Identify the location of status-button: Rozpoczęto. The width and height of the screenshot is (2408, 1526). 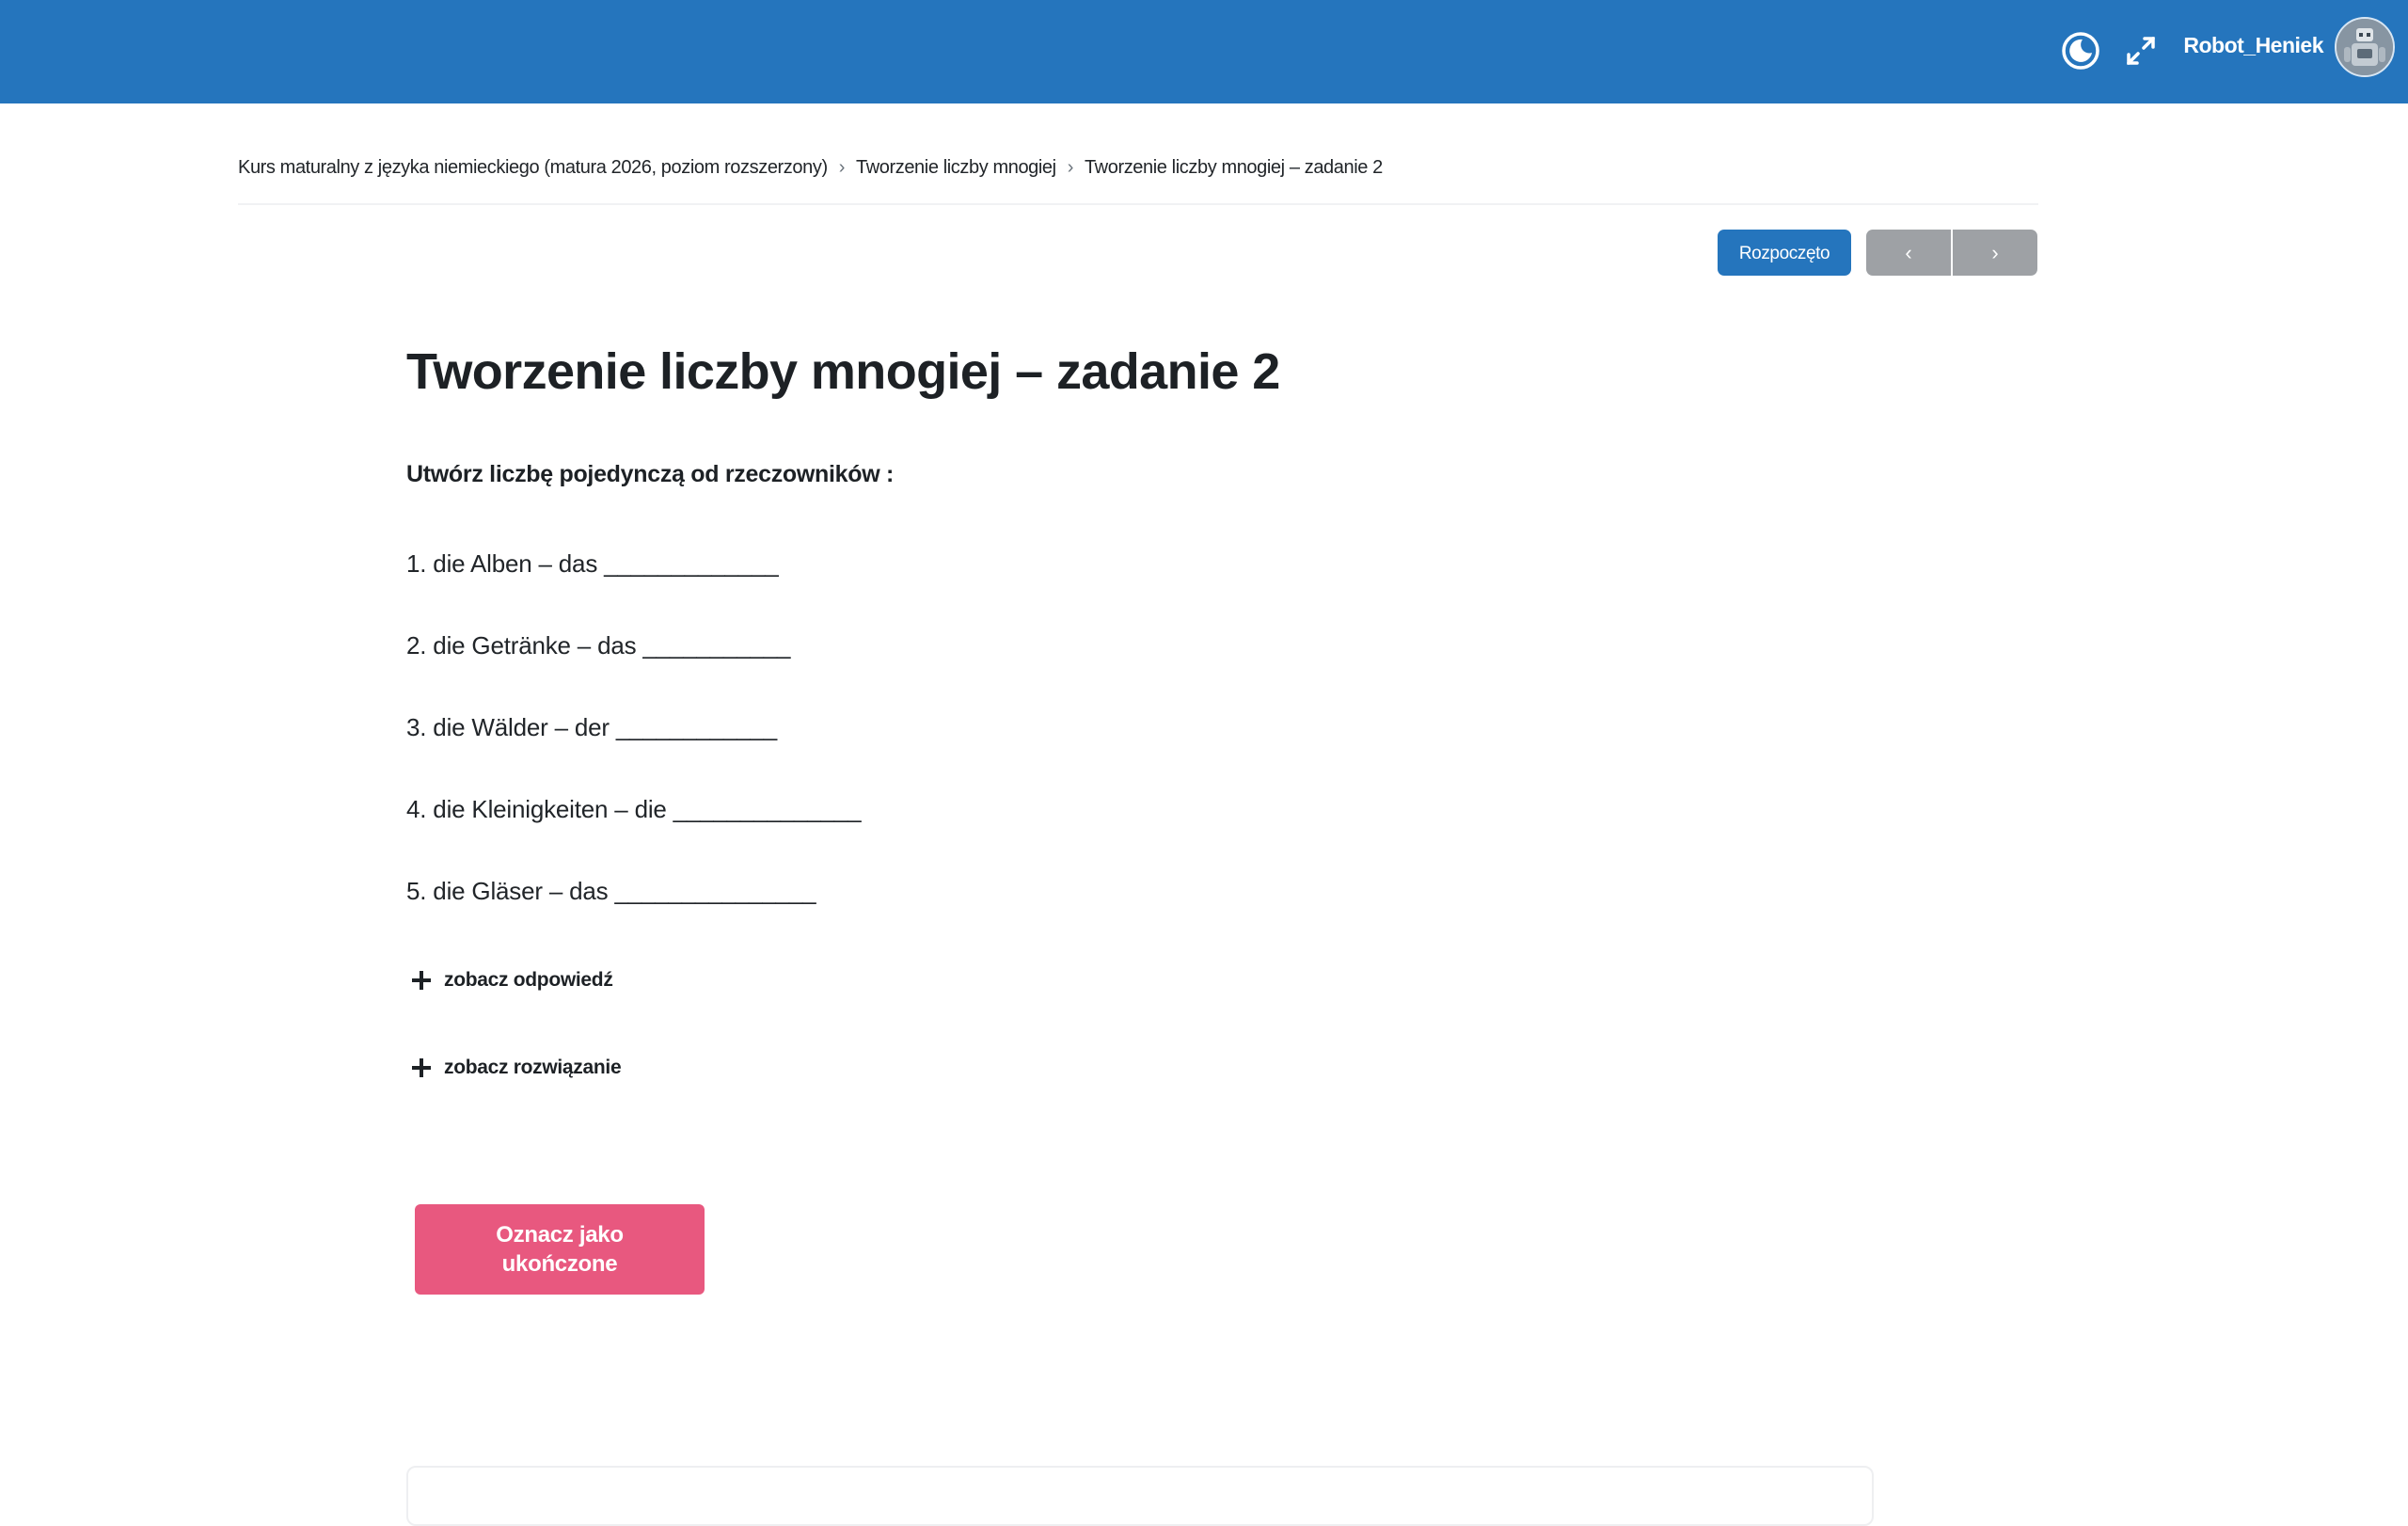
(1785, 253).